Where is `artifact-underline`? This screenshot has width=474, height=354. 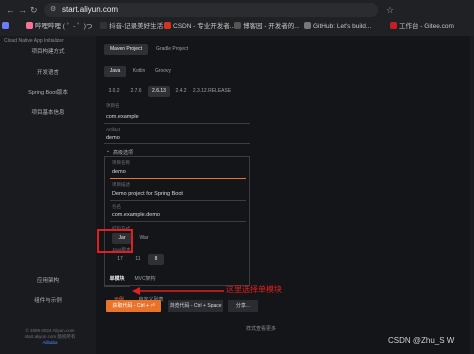 artifact-underline is located at coordinates (177, 143).